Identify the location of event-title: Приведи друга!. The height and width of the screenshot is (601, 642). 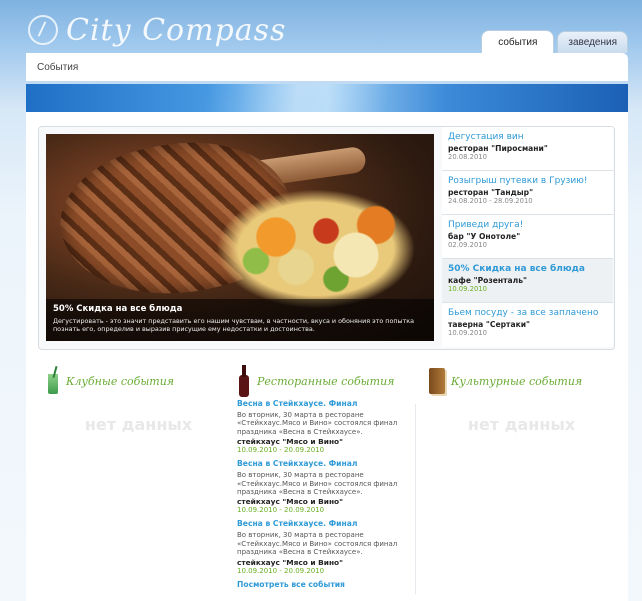
(527, 225).